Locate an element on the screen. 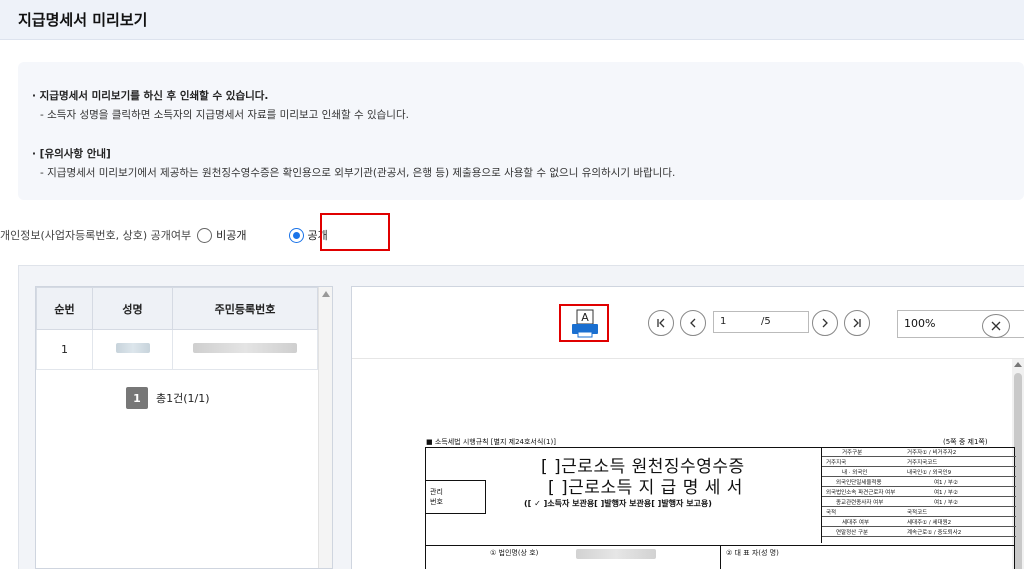 This screenshot has height=569, width=1024. next-page-button is located at coordinates (825, 323).